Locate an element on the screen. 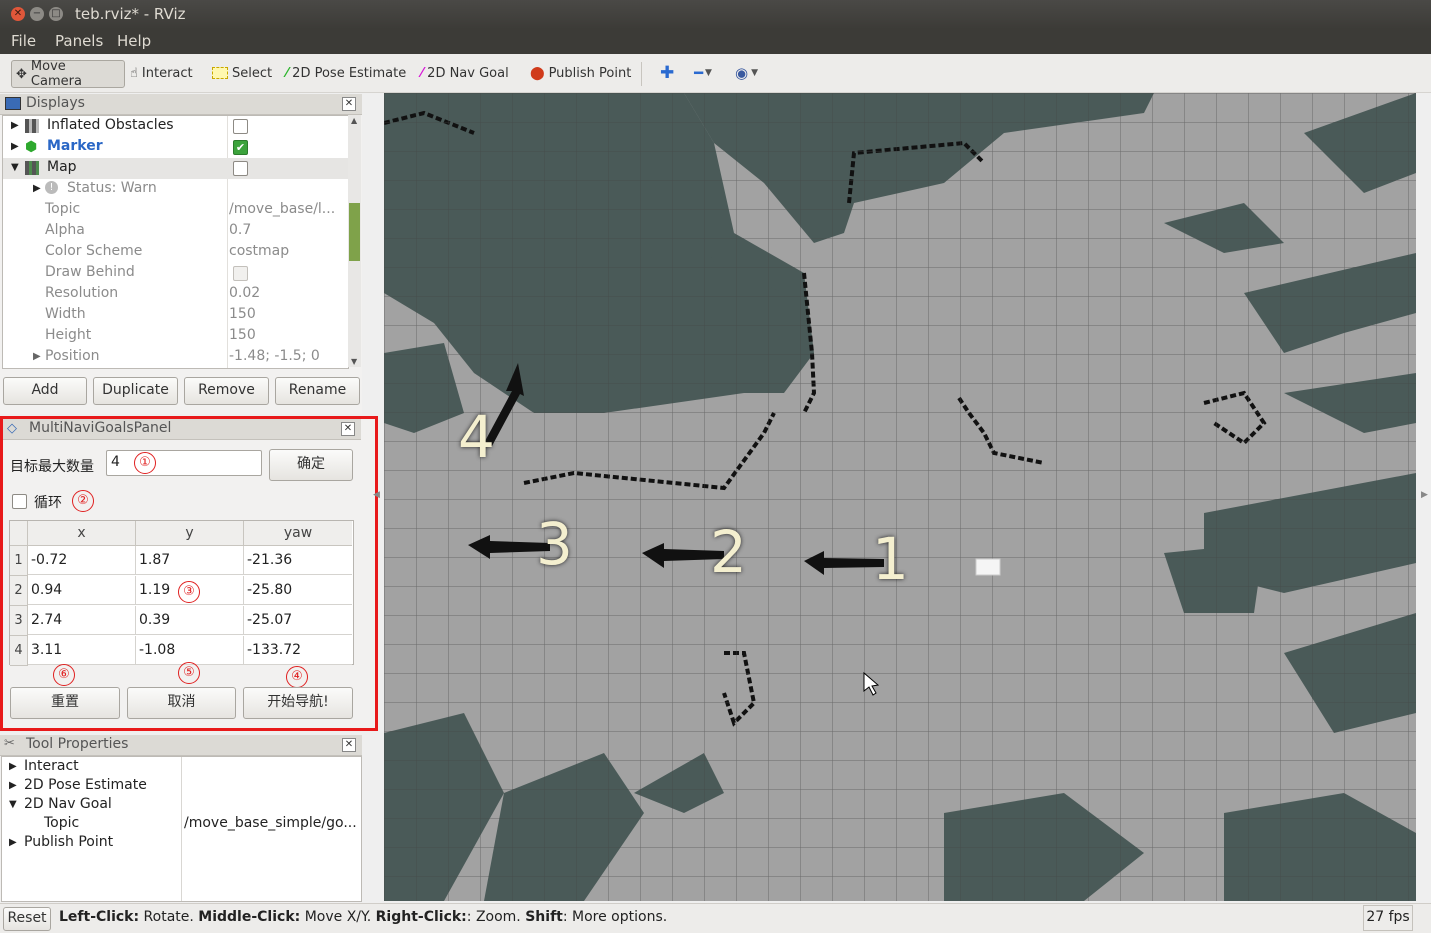  status-left-key: Left-Click: is located at coordinates (99, 917).